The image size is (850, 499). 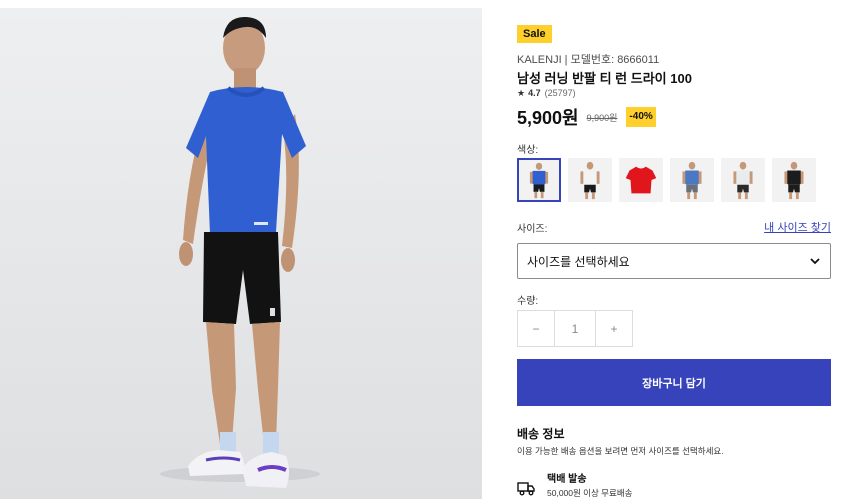 What do you see at coordinates (526, 489) in the screenshot?
I see `truck-icon` at bounding box center [526, 489].